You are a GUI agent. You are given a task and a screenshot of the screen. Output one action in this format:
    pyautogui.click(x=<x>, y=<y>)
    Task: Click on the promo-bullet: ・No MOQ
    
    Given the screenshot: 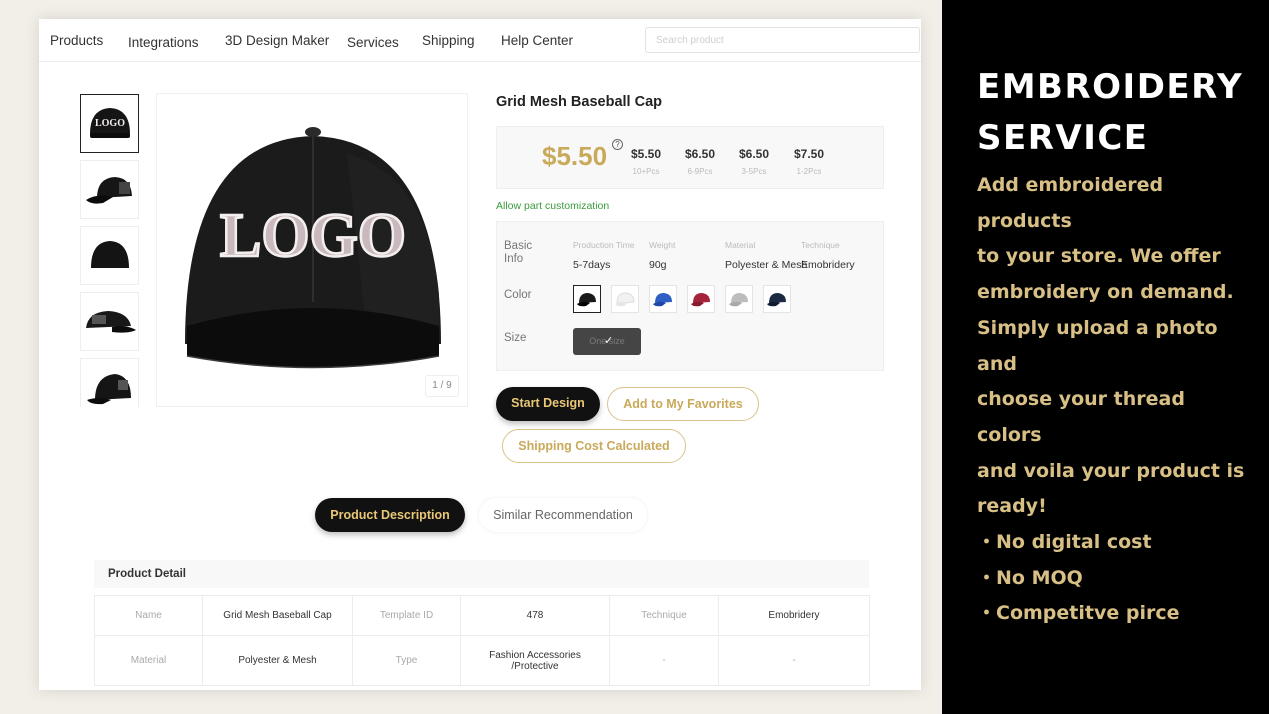 What is the action you would take?
    pyautogui.click(x=1030, y=577)
    